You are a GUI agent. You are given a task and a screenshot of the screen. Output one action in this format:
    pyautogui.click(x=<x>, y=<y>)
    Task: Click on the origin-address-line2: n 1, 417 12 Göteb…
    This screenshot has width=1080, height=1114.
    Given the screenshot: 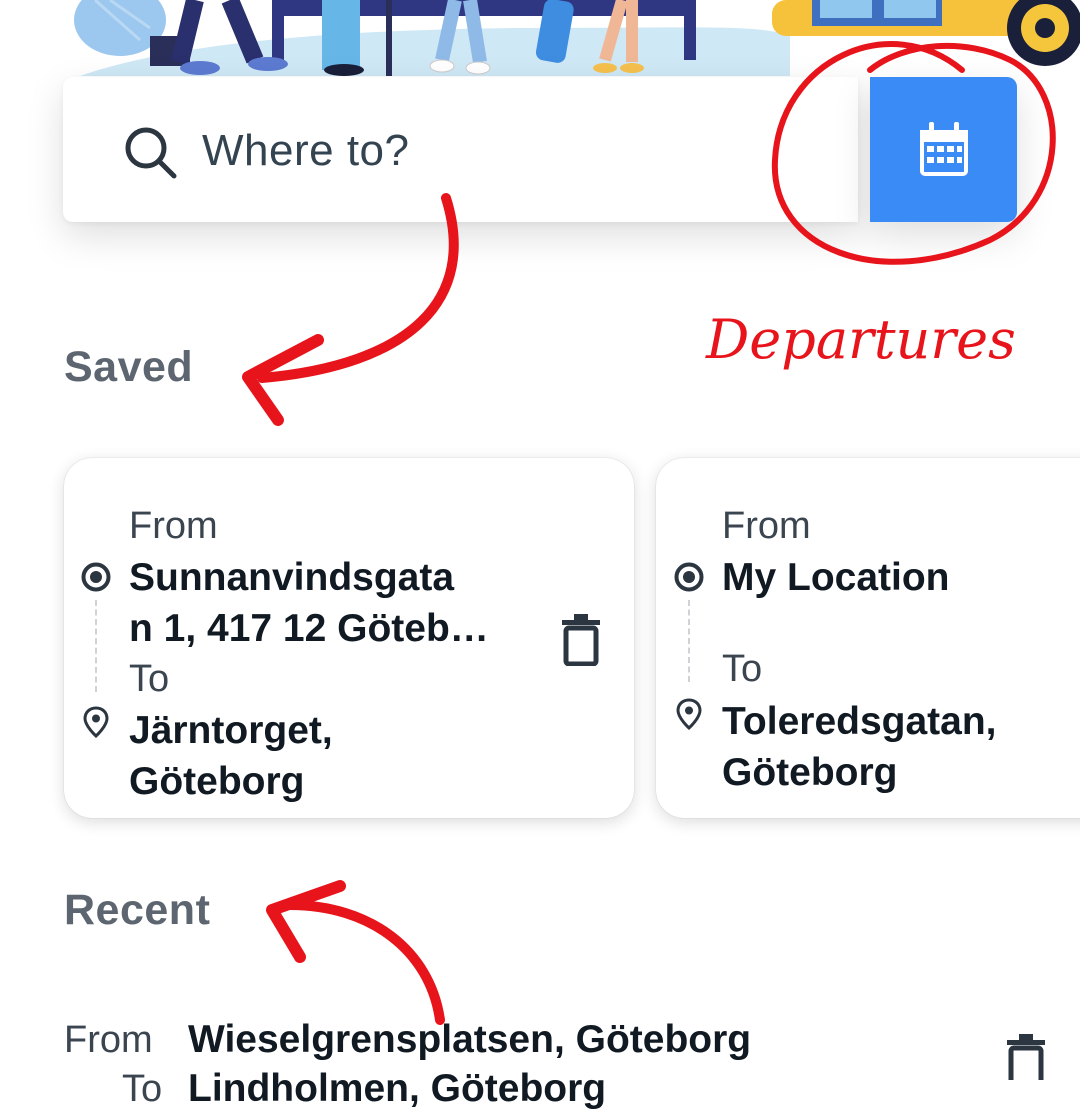 What is the action you would take?
    pyautogui.click(x=309, y=628)
    